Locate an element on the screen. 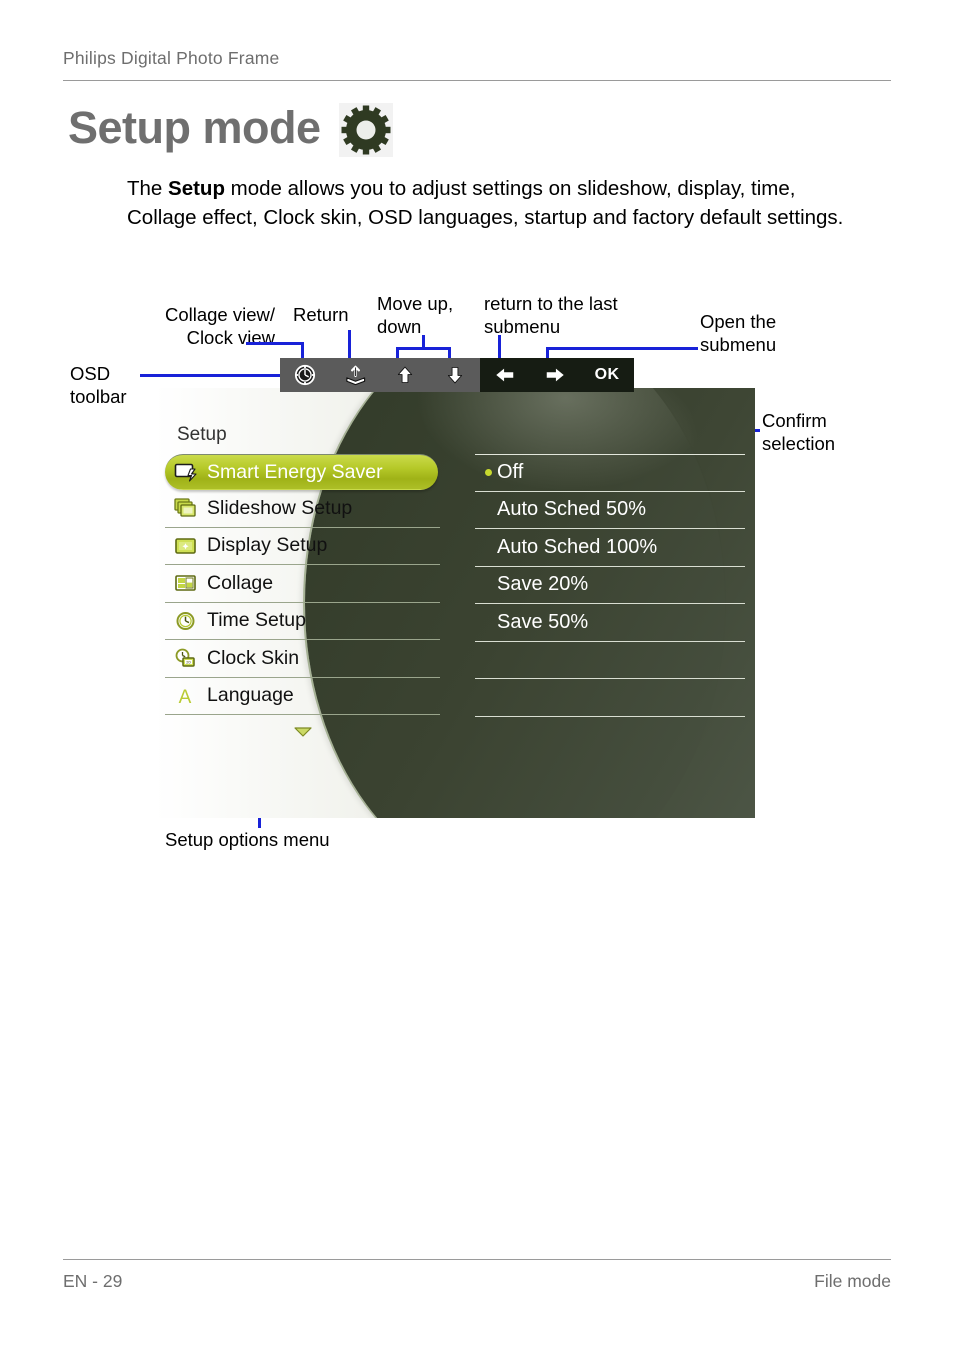  document-header-title: Philips Digital Photo Frame is located at coordinates (171, 58).